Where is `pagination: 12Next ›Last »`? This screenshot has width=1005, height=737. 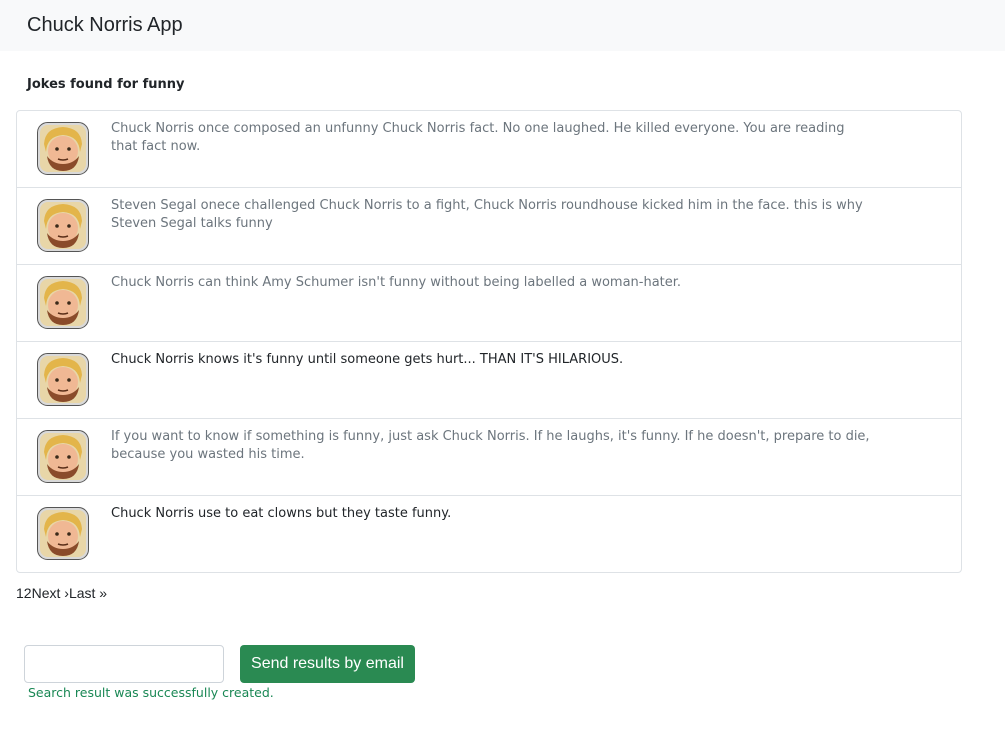 pagination: 12Next ›Last » is located at coordinates (61, 593).